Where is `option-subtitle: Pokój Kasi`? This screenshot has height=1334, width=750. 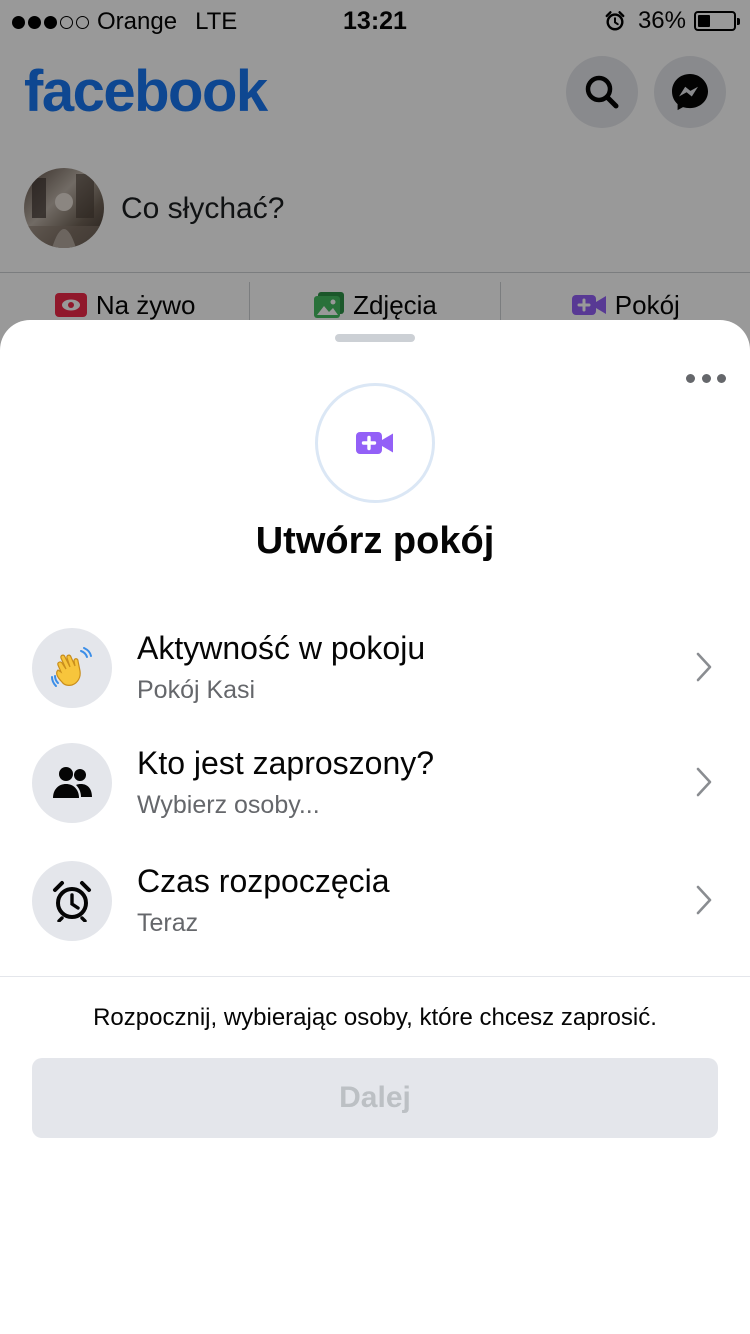
option-subtitle: Pokój Kasi is located at coordinates (196, 690).